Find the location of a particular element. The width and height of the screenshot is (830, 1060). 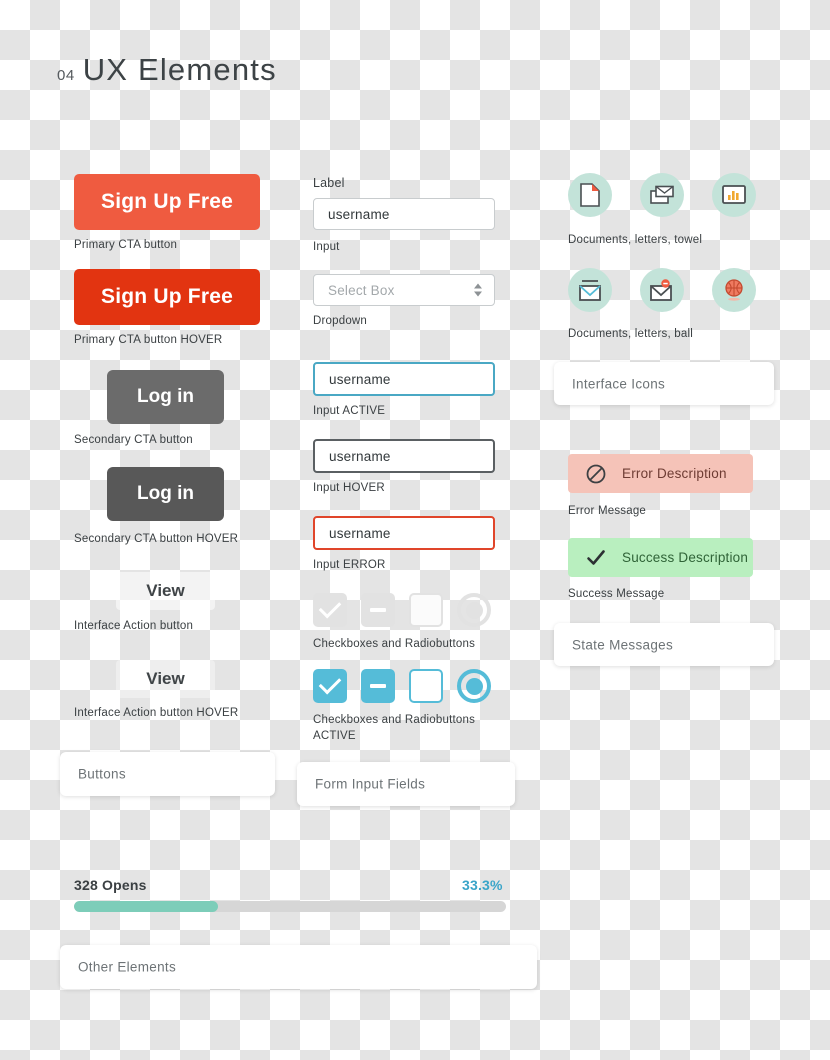

login-button-hover: Log in is located at coordinates (165, 494).